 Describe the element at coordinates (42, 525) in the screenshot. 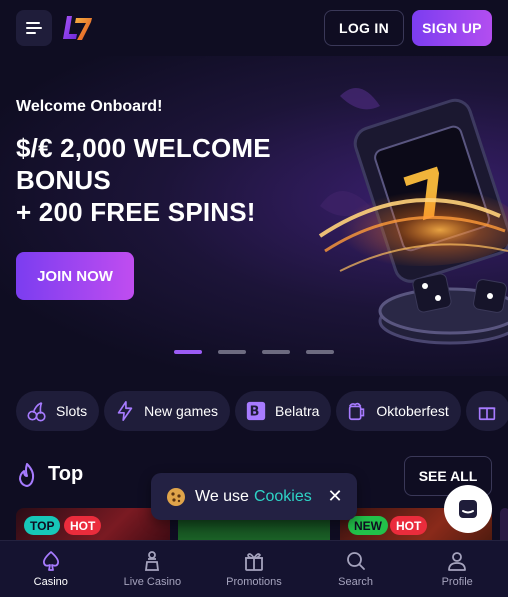

I see `badge-top: TOP` at that location.